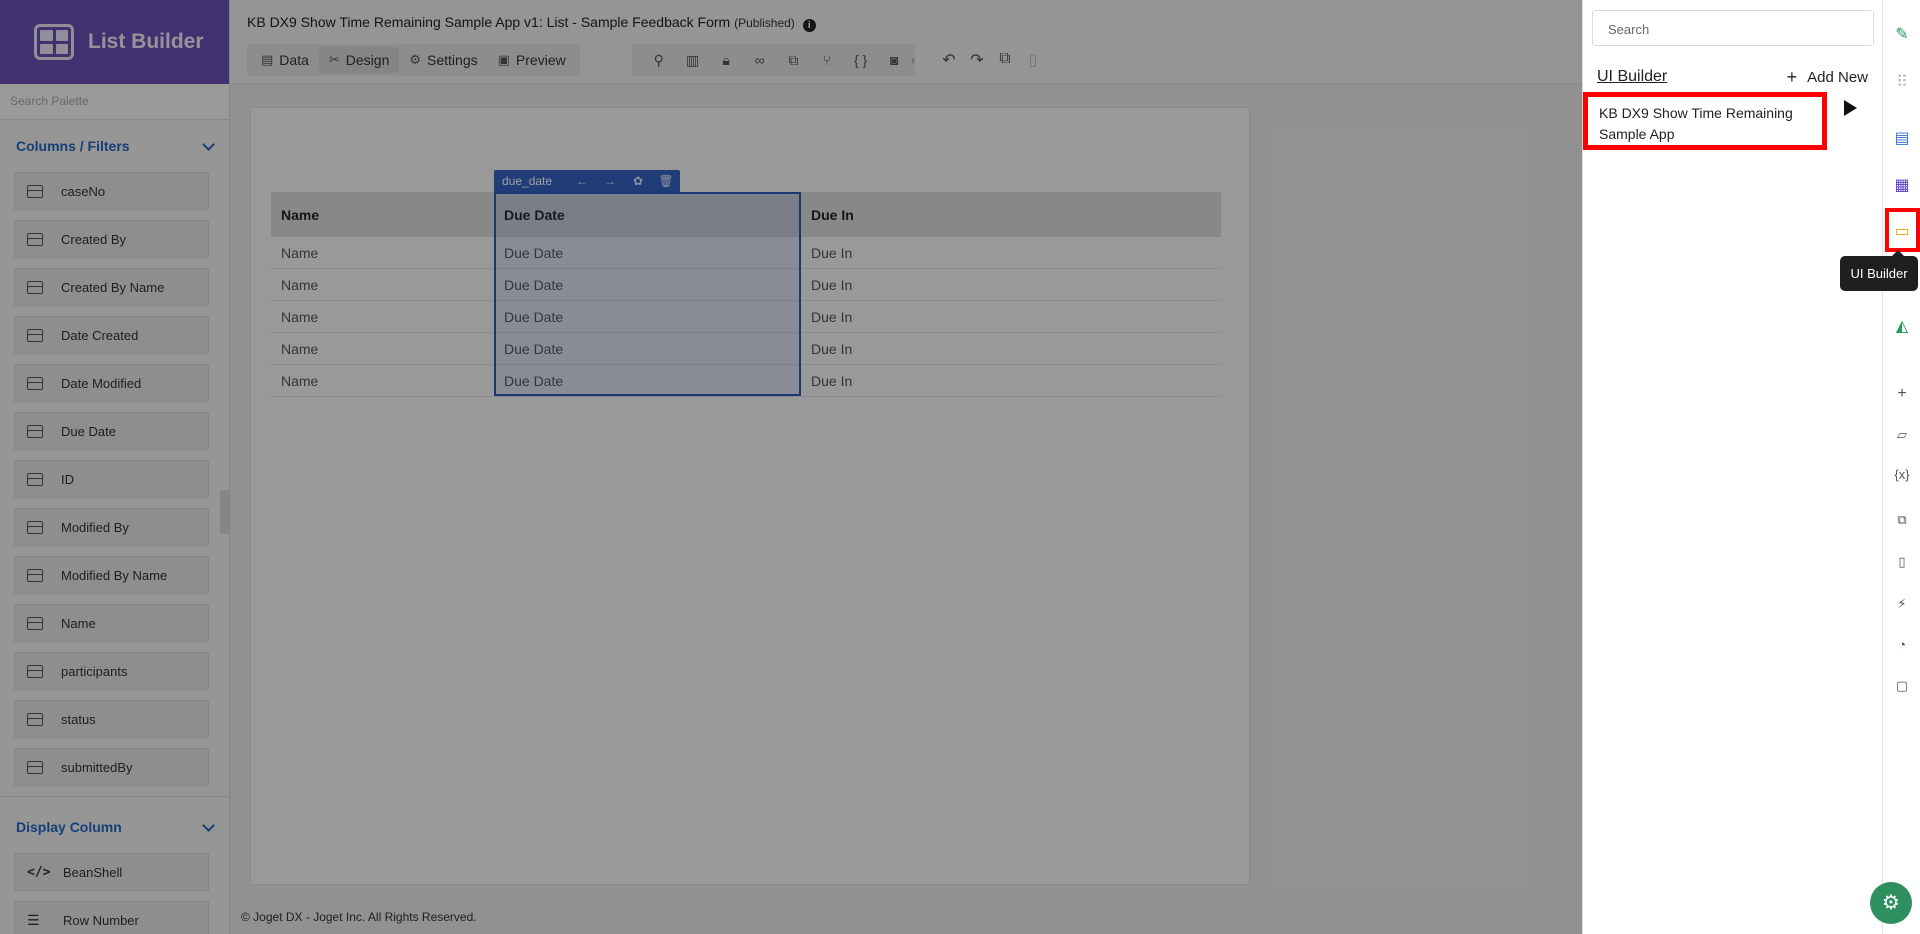 The image size is (1920, 934). Describe the element at coordinates (111, 287) in the screenshot. I see `palette-item: Created By Name` at that location.